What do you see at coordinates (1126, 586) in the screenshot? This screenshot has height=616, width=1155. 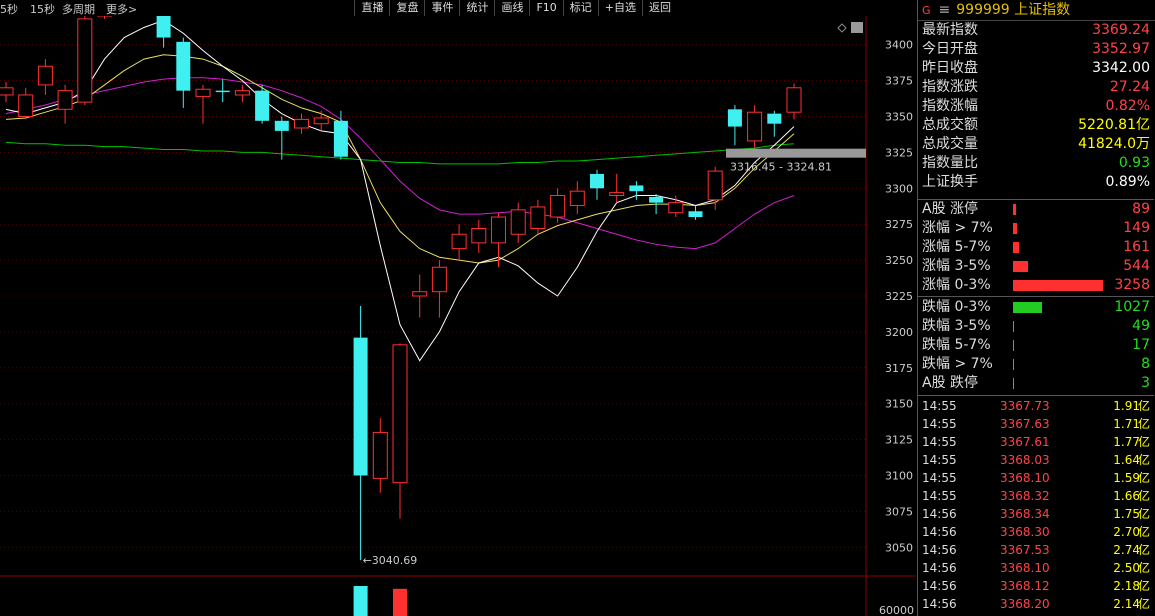 I see `tick-volume: 2.18` at bounding box center [1126, 586].